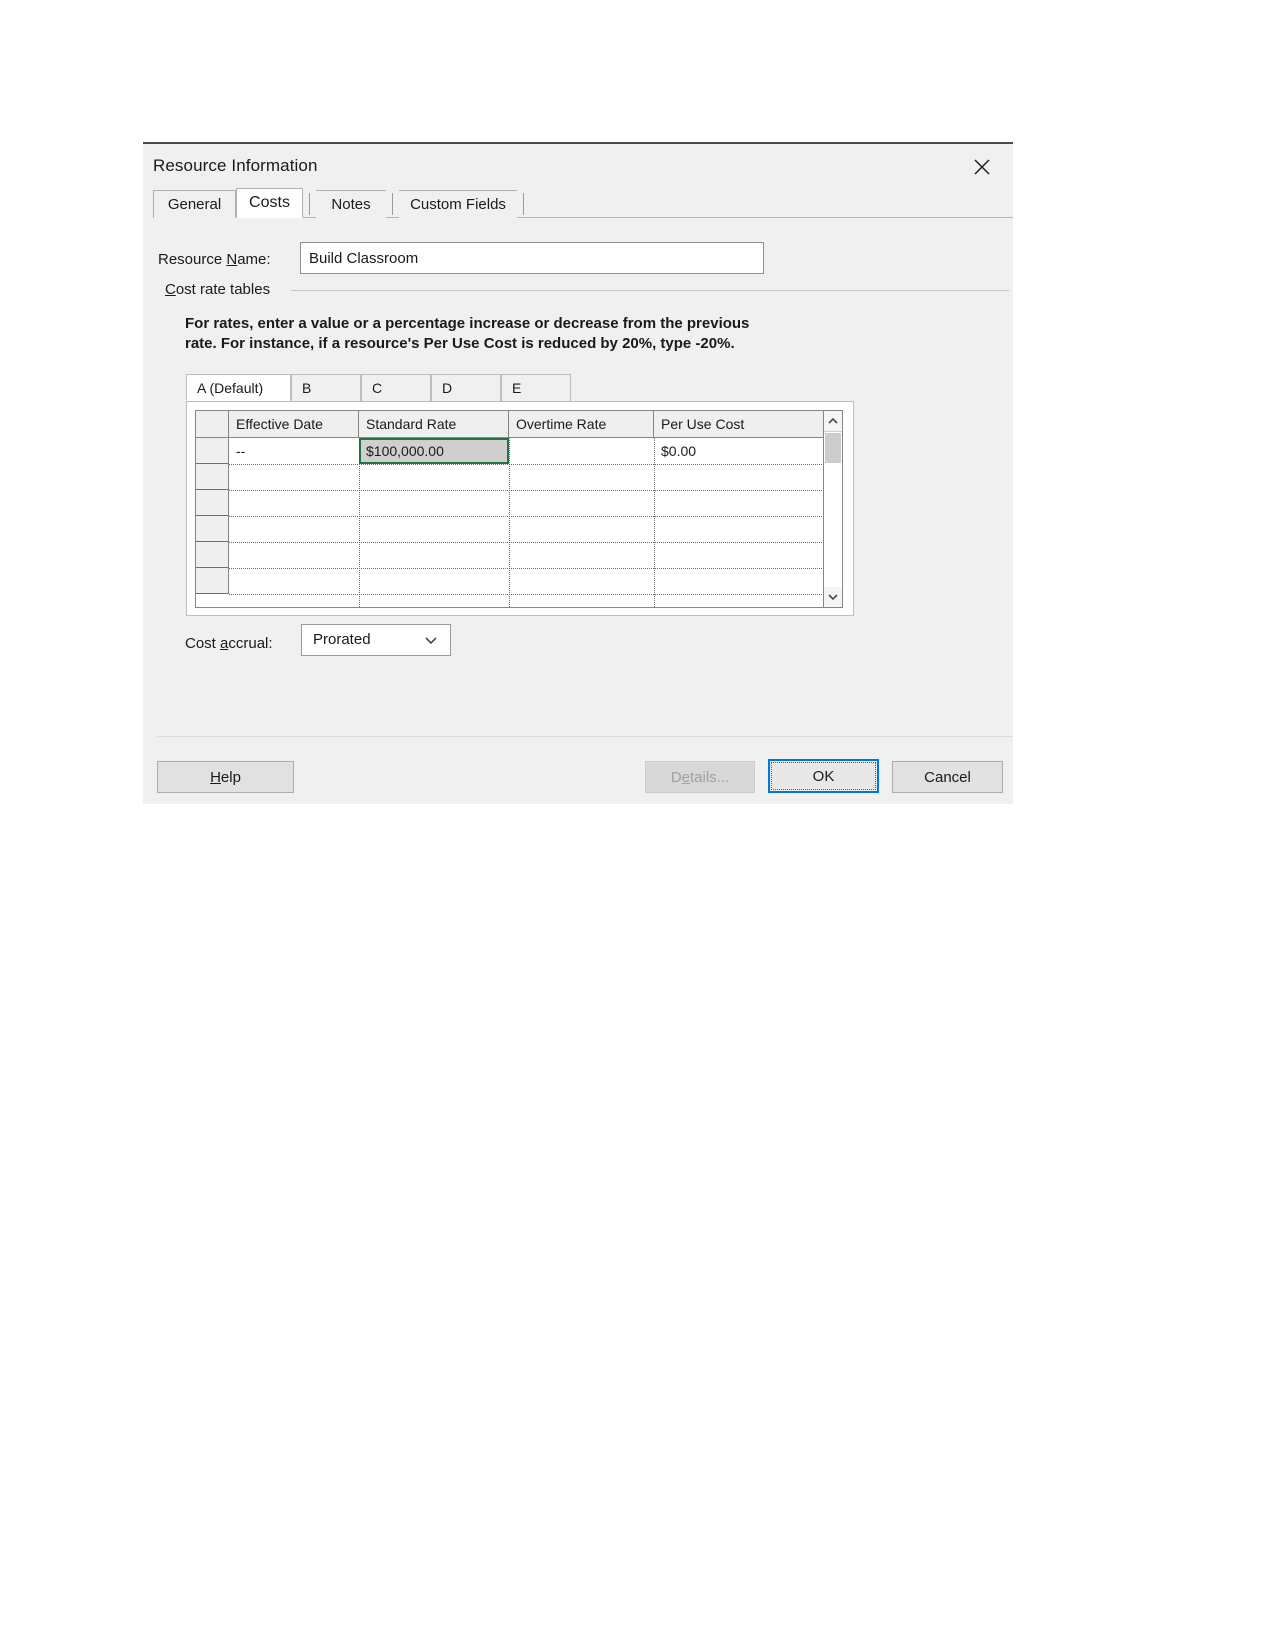  Describe the element at coordinates (376, 640) in the screenshot. I see `cost-accrual-dropdown: Prorated` at that location.